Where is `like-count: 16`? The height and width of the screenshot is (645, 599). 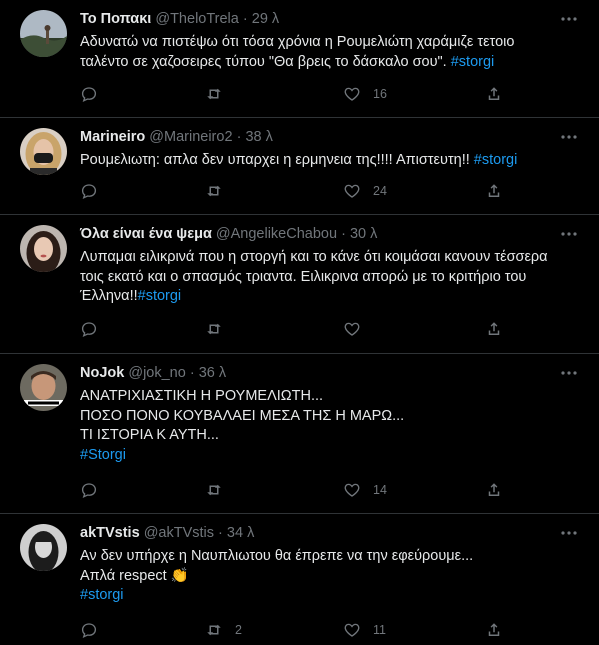
like-count: 16 is located at coordinates (380, 94).